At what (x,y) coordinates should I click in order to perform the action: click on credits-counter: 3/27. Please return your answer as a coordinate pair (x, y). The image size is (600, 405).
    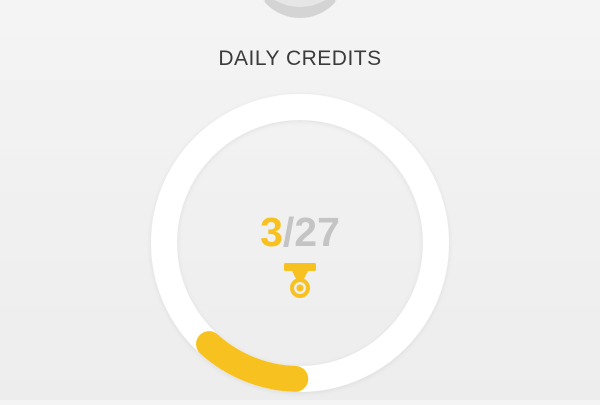
    Looking at the image, I should click on (300, 232).